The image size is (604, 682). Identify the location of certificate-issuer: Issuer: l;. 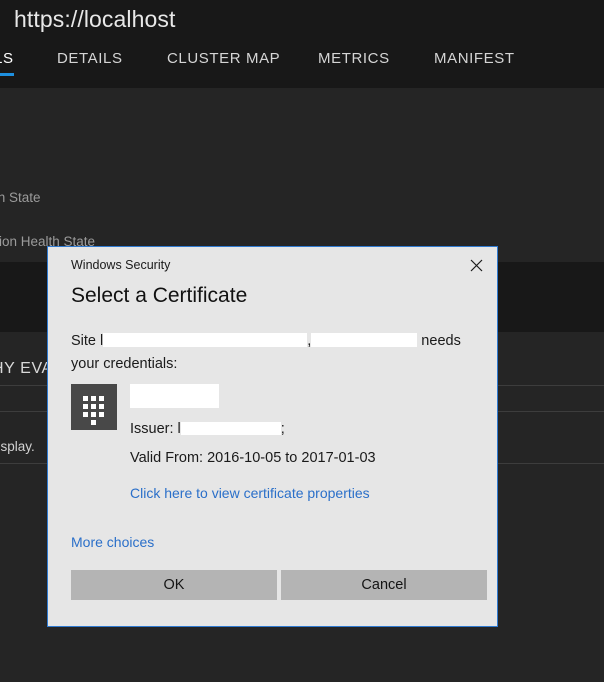
(207, 429).